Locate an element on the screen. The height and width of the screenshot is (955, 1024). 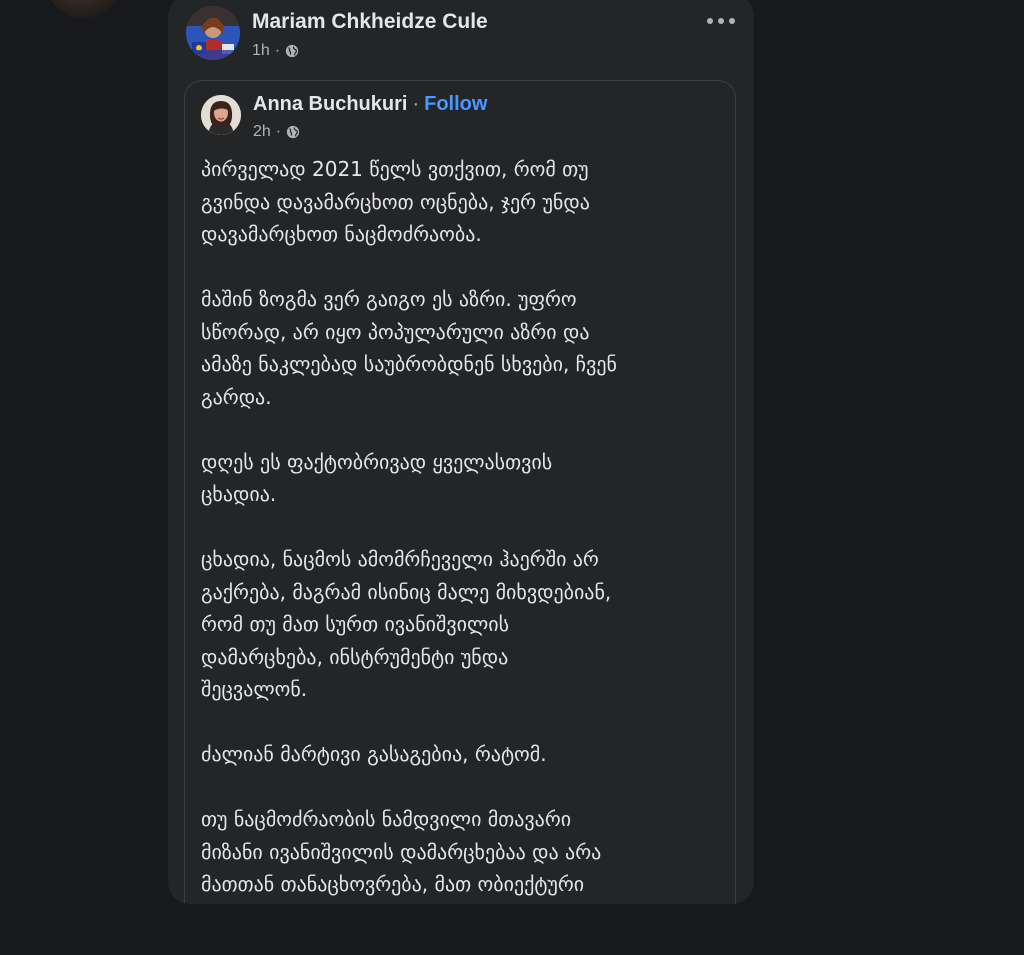
shared-name-row: Anna Buchukuri · Follow is located at coordinates (370, 104).